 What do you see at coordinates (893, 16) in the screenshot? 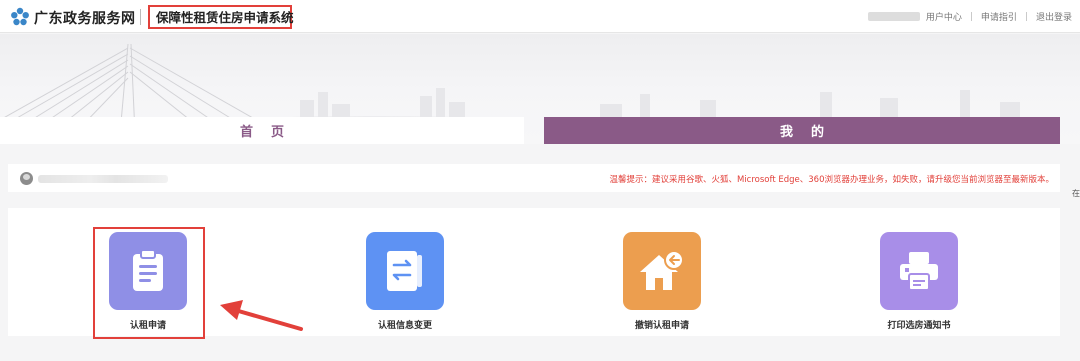
I see `username-redacted` at bounding box center [893, 16].